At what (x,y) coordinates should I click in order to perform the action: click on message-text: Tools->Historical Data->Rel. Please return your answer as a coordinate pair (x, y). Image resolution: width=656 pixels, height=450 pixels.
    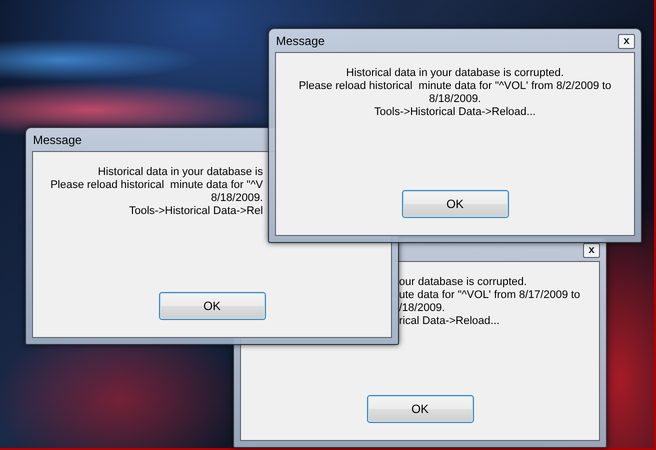
    Looking at the image, I should click on (196, 211).